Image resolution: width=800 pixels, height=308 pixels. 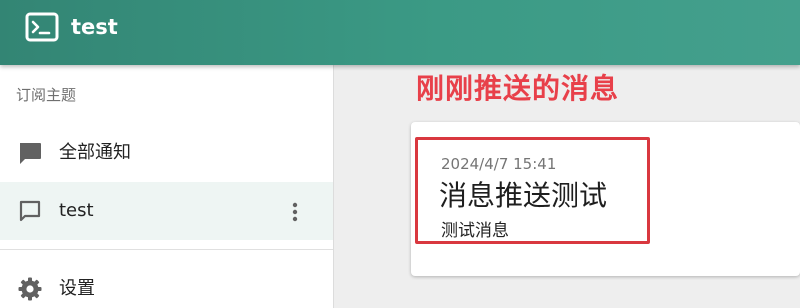 I want to click on sidebar-item-label: 设置, so click(x=77, y=288).